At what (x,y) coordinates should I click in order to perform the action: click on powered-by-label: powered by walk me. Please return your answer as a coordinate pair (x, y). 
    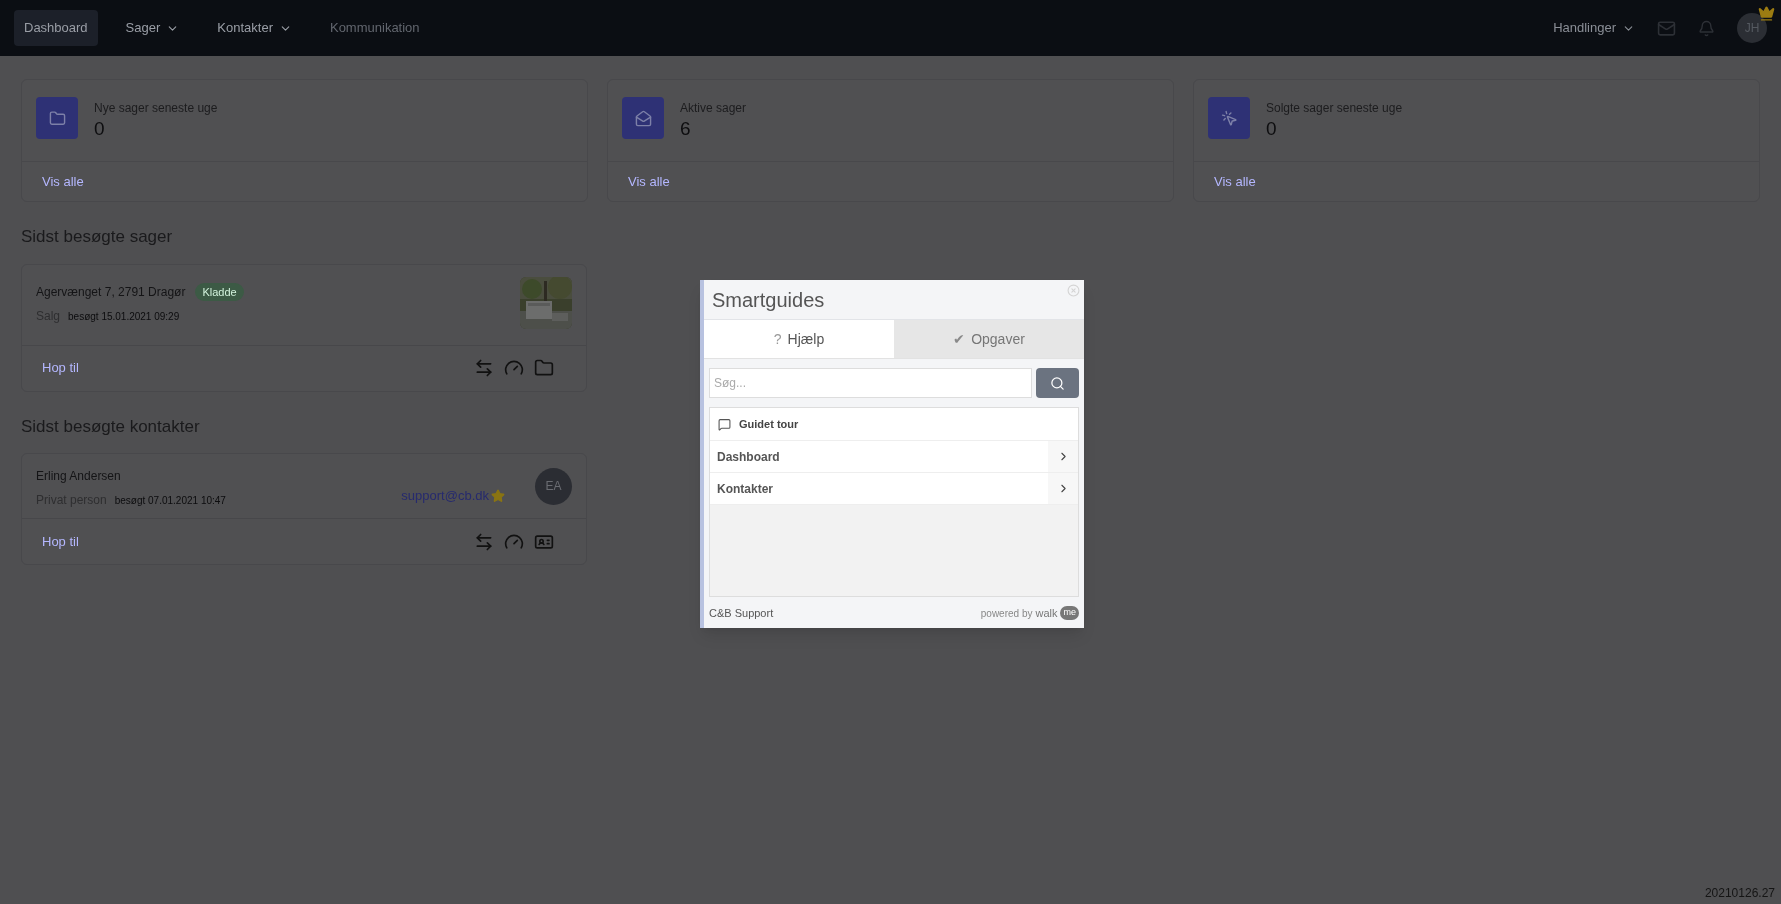
    Looking at the image, I should click on (1029, 613).